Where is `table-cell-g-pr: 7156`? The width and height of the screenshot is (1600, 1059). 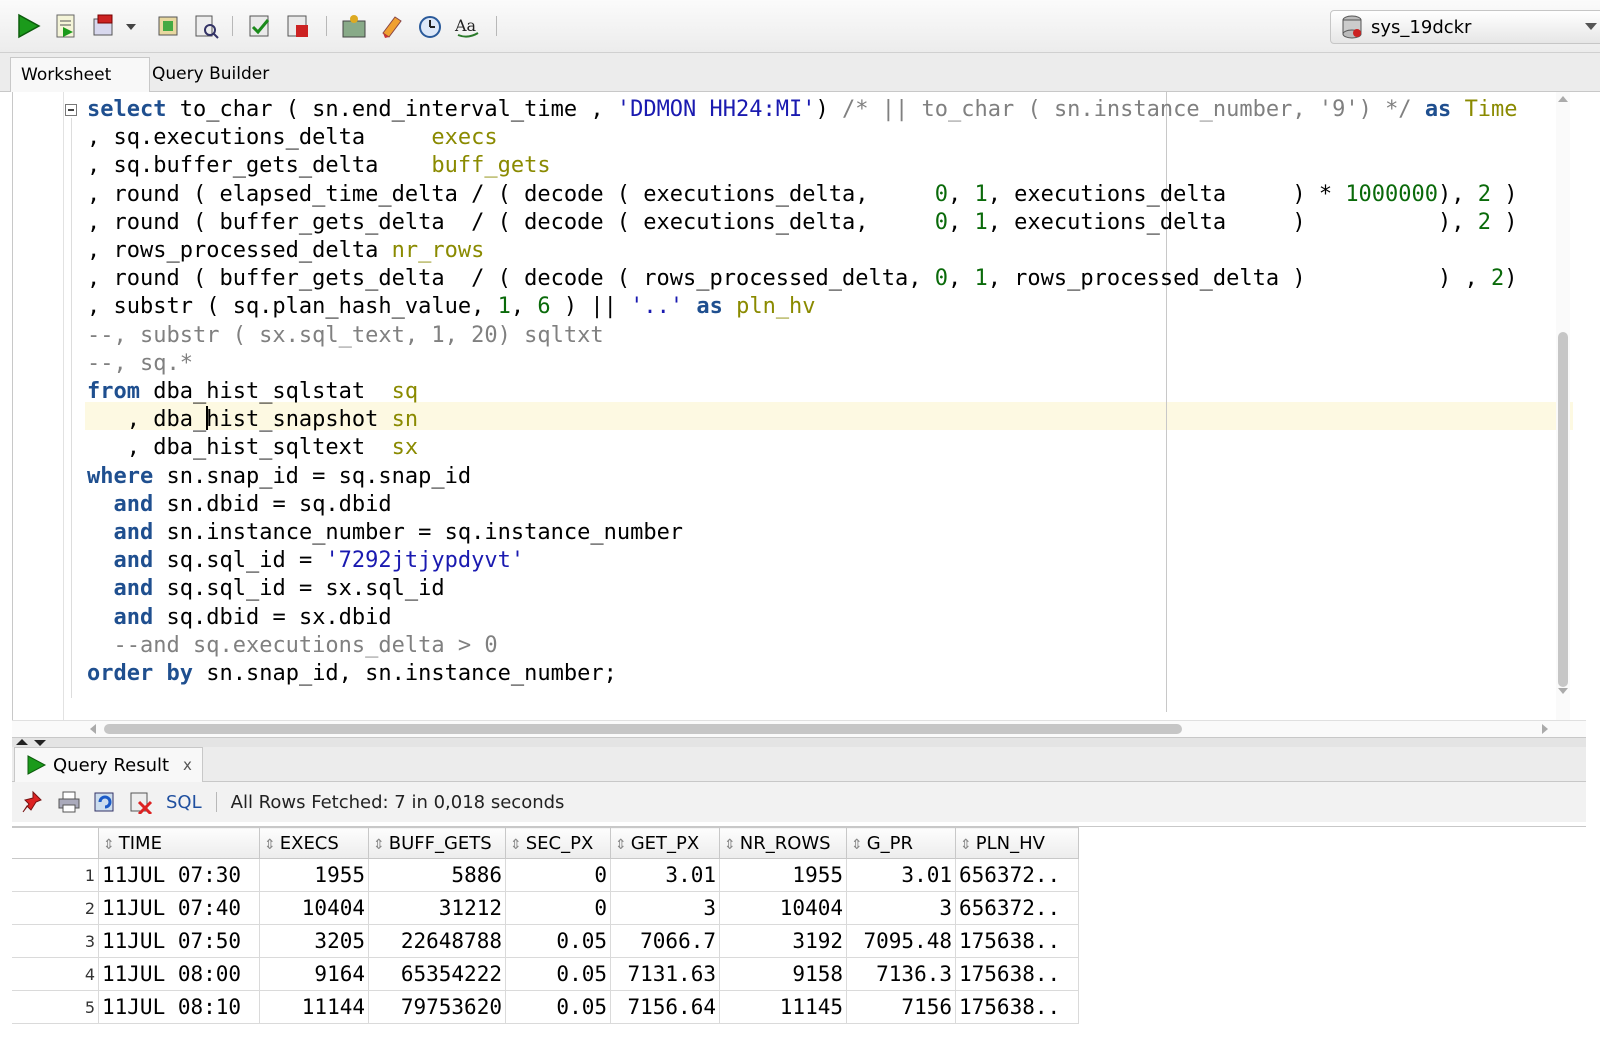
table-cell-g-pr: 7156 is located at coordinates (901, 1007).